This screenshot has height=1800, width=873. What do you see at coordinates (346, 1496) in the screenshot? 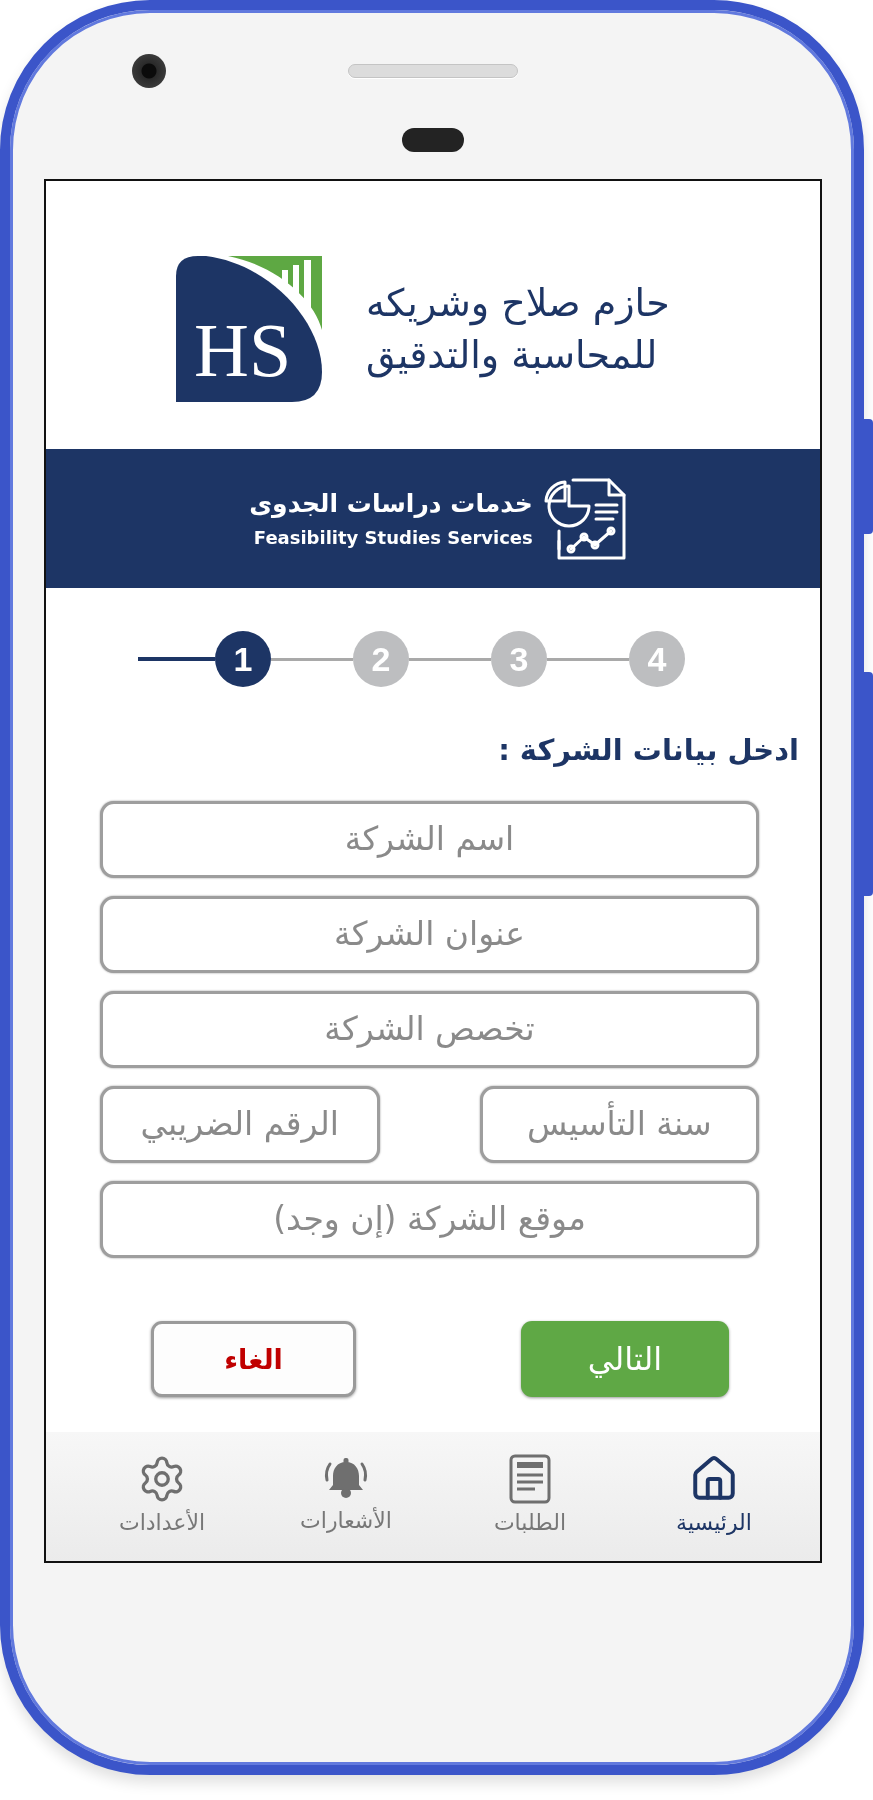
I see `nav-item: الأشعارات` at bounding box center [346, 1496].